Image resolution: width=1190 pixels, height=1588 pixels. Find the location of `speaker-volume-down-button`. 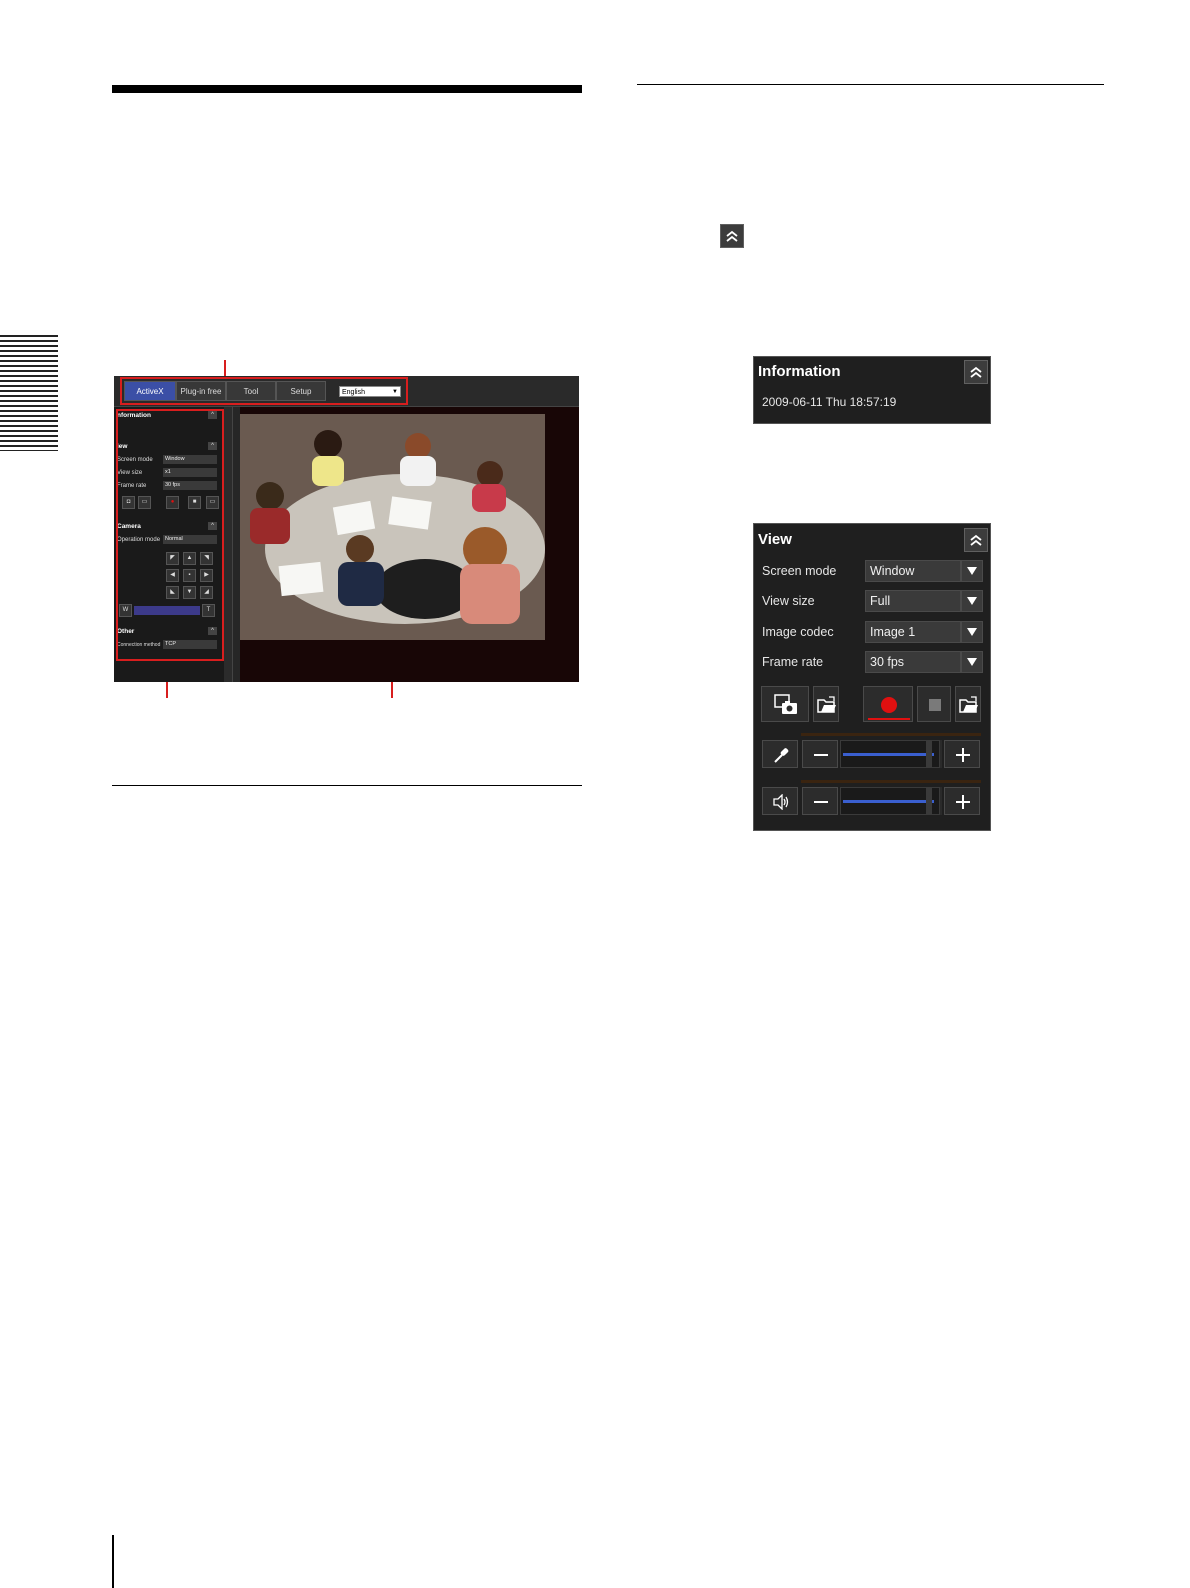

speaker-volume-down-button is located at coordinates (820, 801).